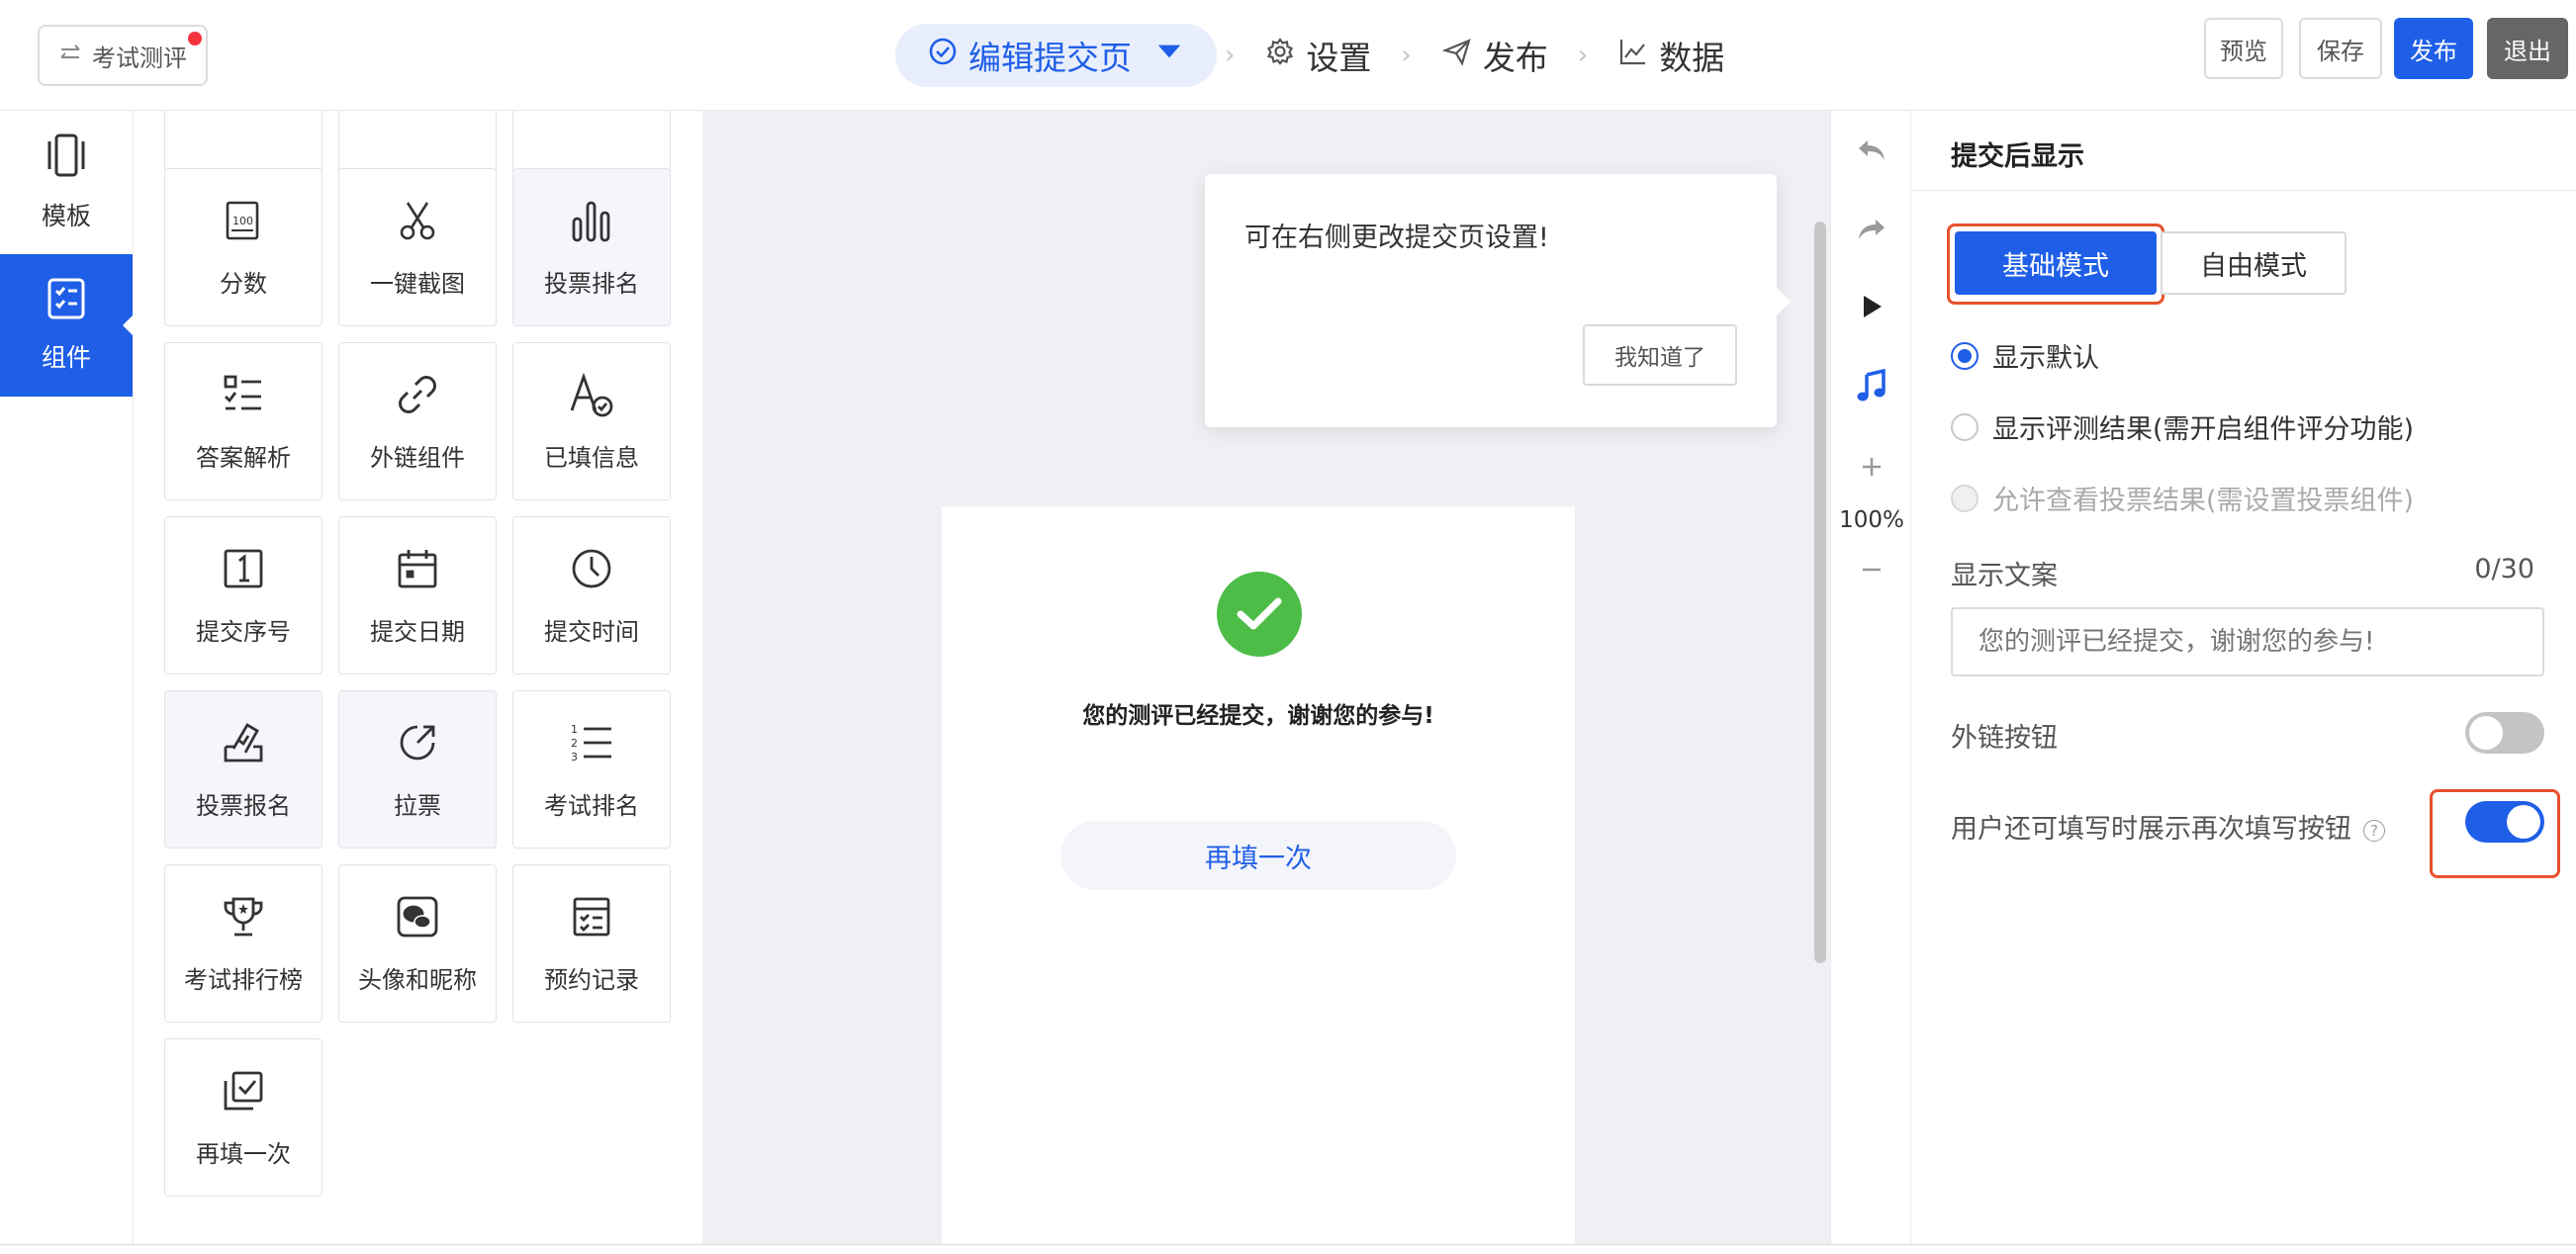 This screenshot has width=2576, height=1254. I want to click on basic-mode-tab: 基础模式, so click(2056, 263).